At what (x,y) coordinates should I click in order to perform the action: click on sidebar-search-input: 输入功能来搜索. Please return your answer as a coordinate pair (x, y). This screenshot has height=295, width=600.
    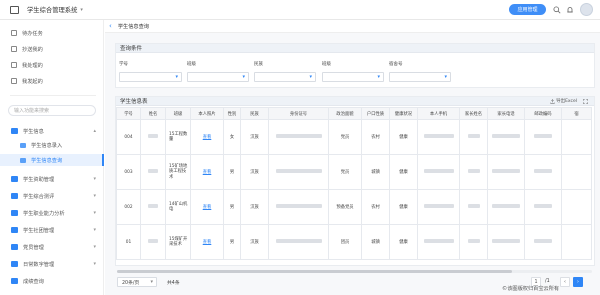
    Looking at the image, I should click on (52, 110).